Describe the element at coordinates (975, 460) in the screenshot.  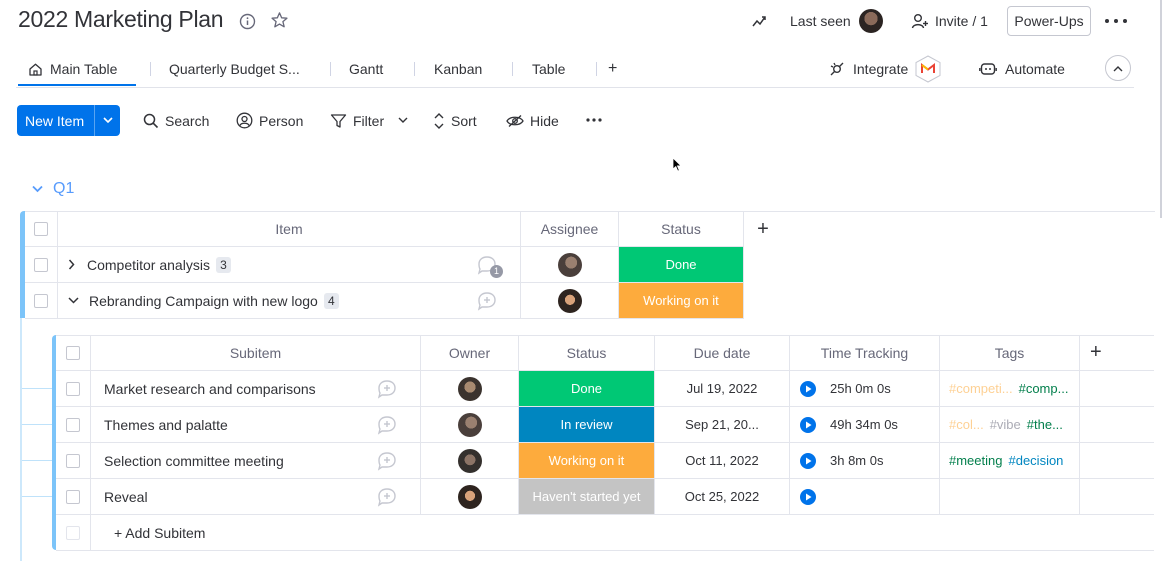
I see `tag-label: #meeting` at that location.